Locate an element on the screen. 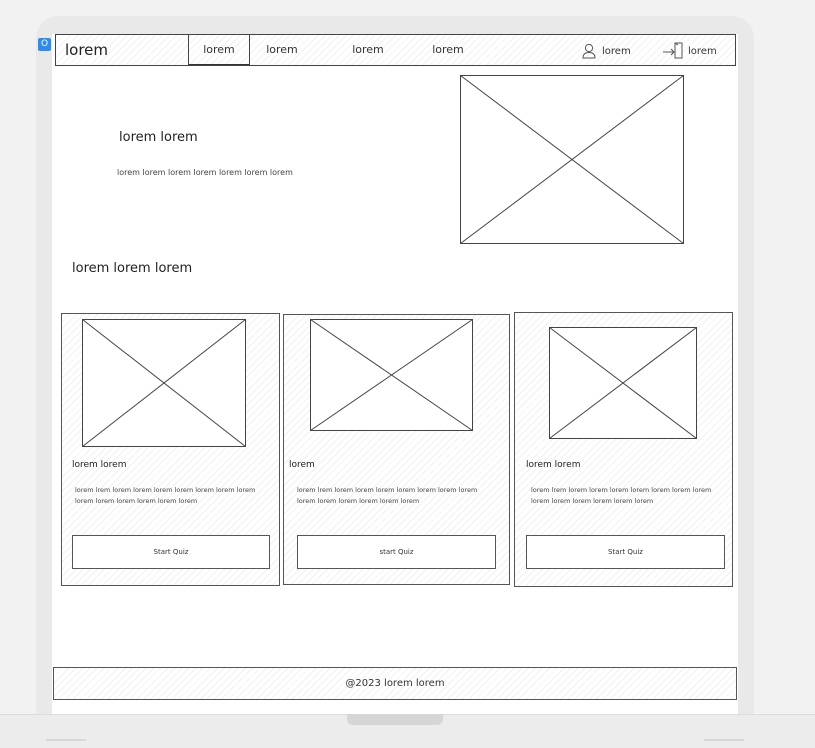 The width and height of the screenshot is (815, 748). nav-item-3: lorem is located at coordinates (368, 50).